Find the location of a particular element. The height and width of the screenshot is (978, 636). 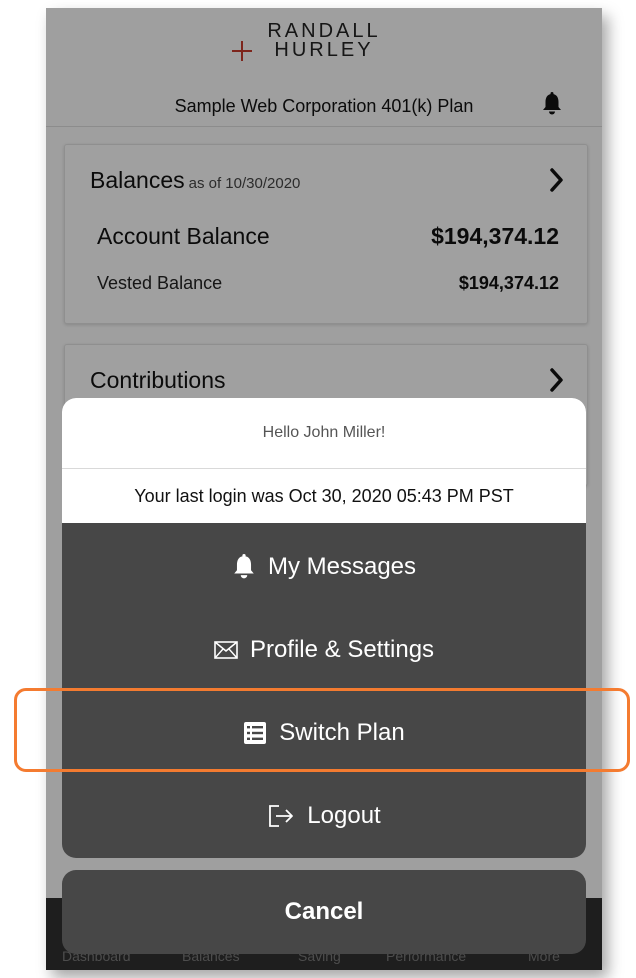

bell-icon is located at coordinates (244, 566).